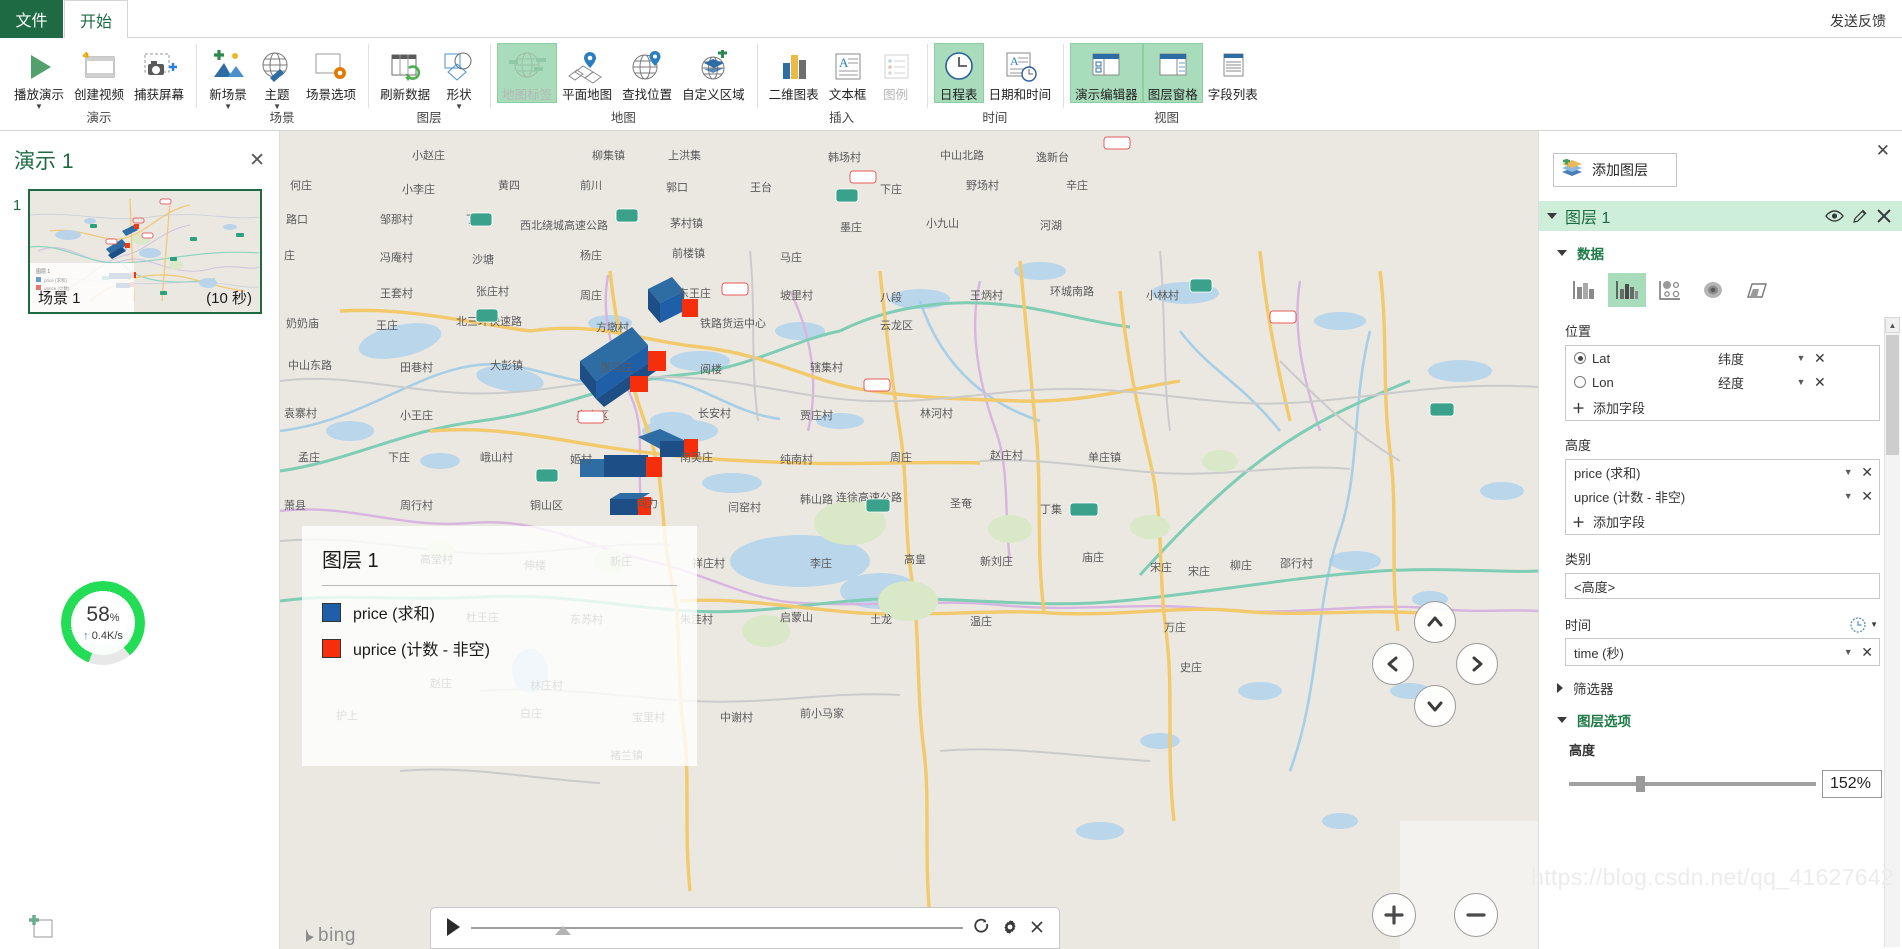  I want to click on time-granularity-button: ▼, so click(1863, 625).